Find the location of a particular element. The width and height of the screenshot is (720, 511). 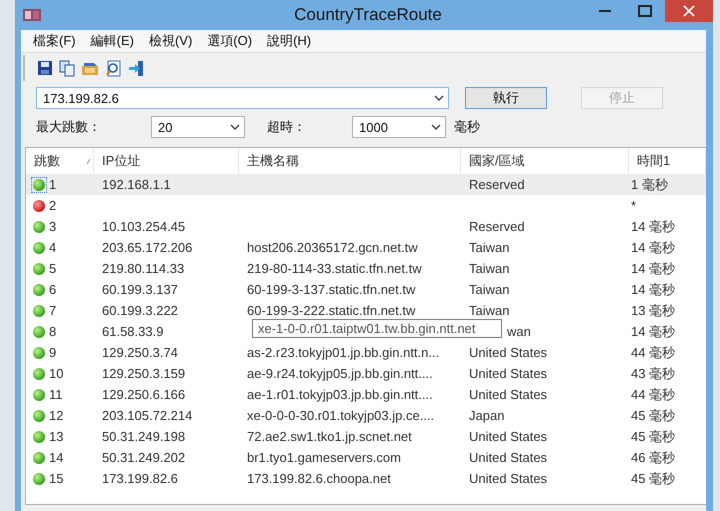

table-cell: 61.58.33.9 is located at coordinates (133, 331).